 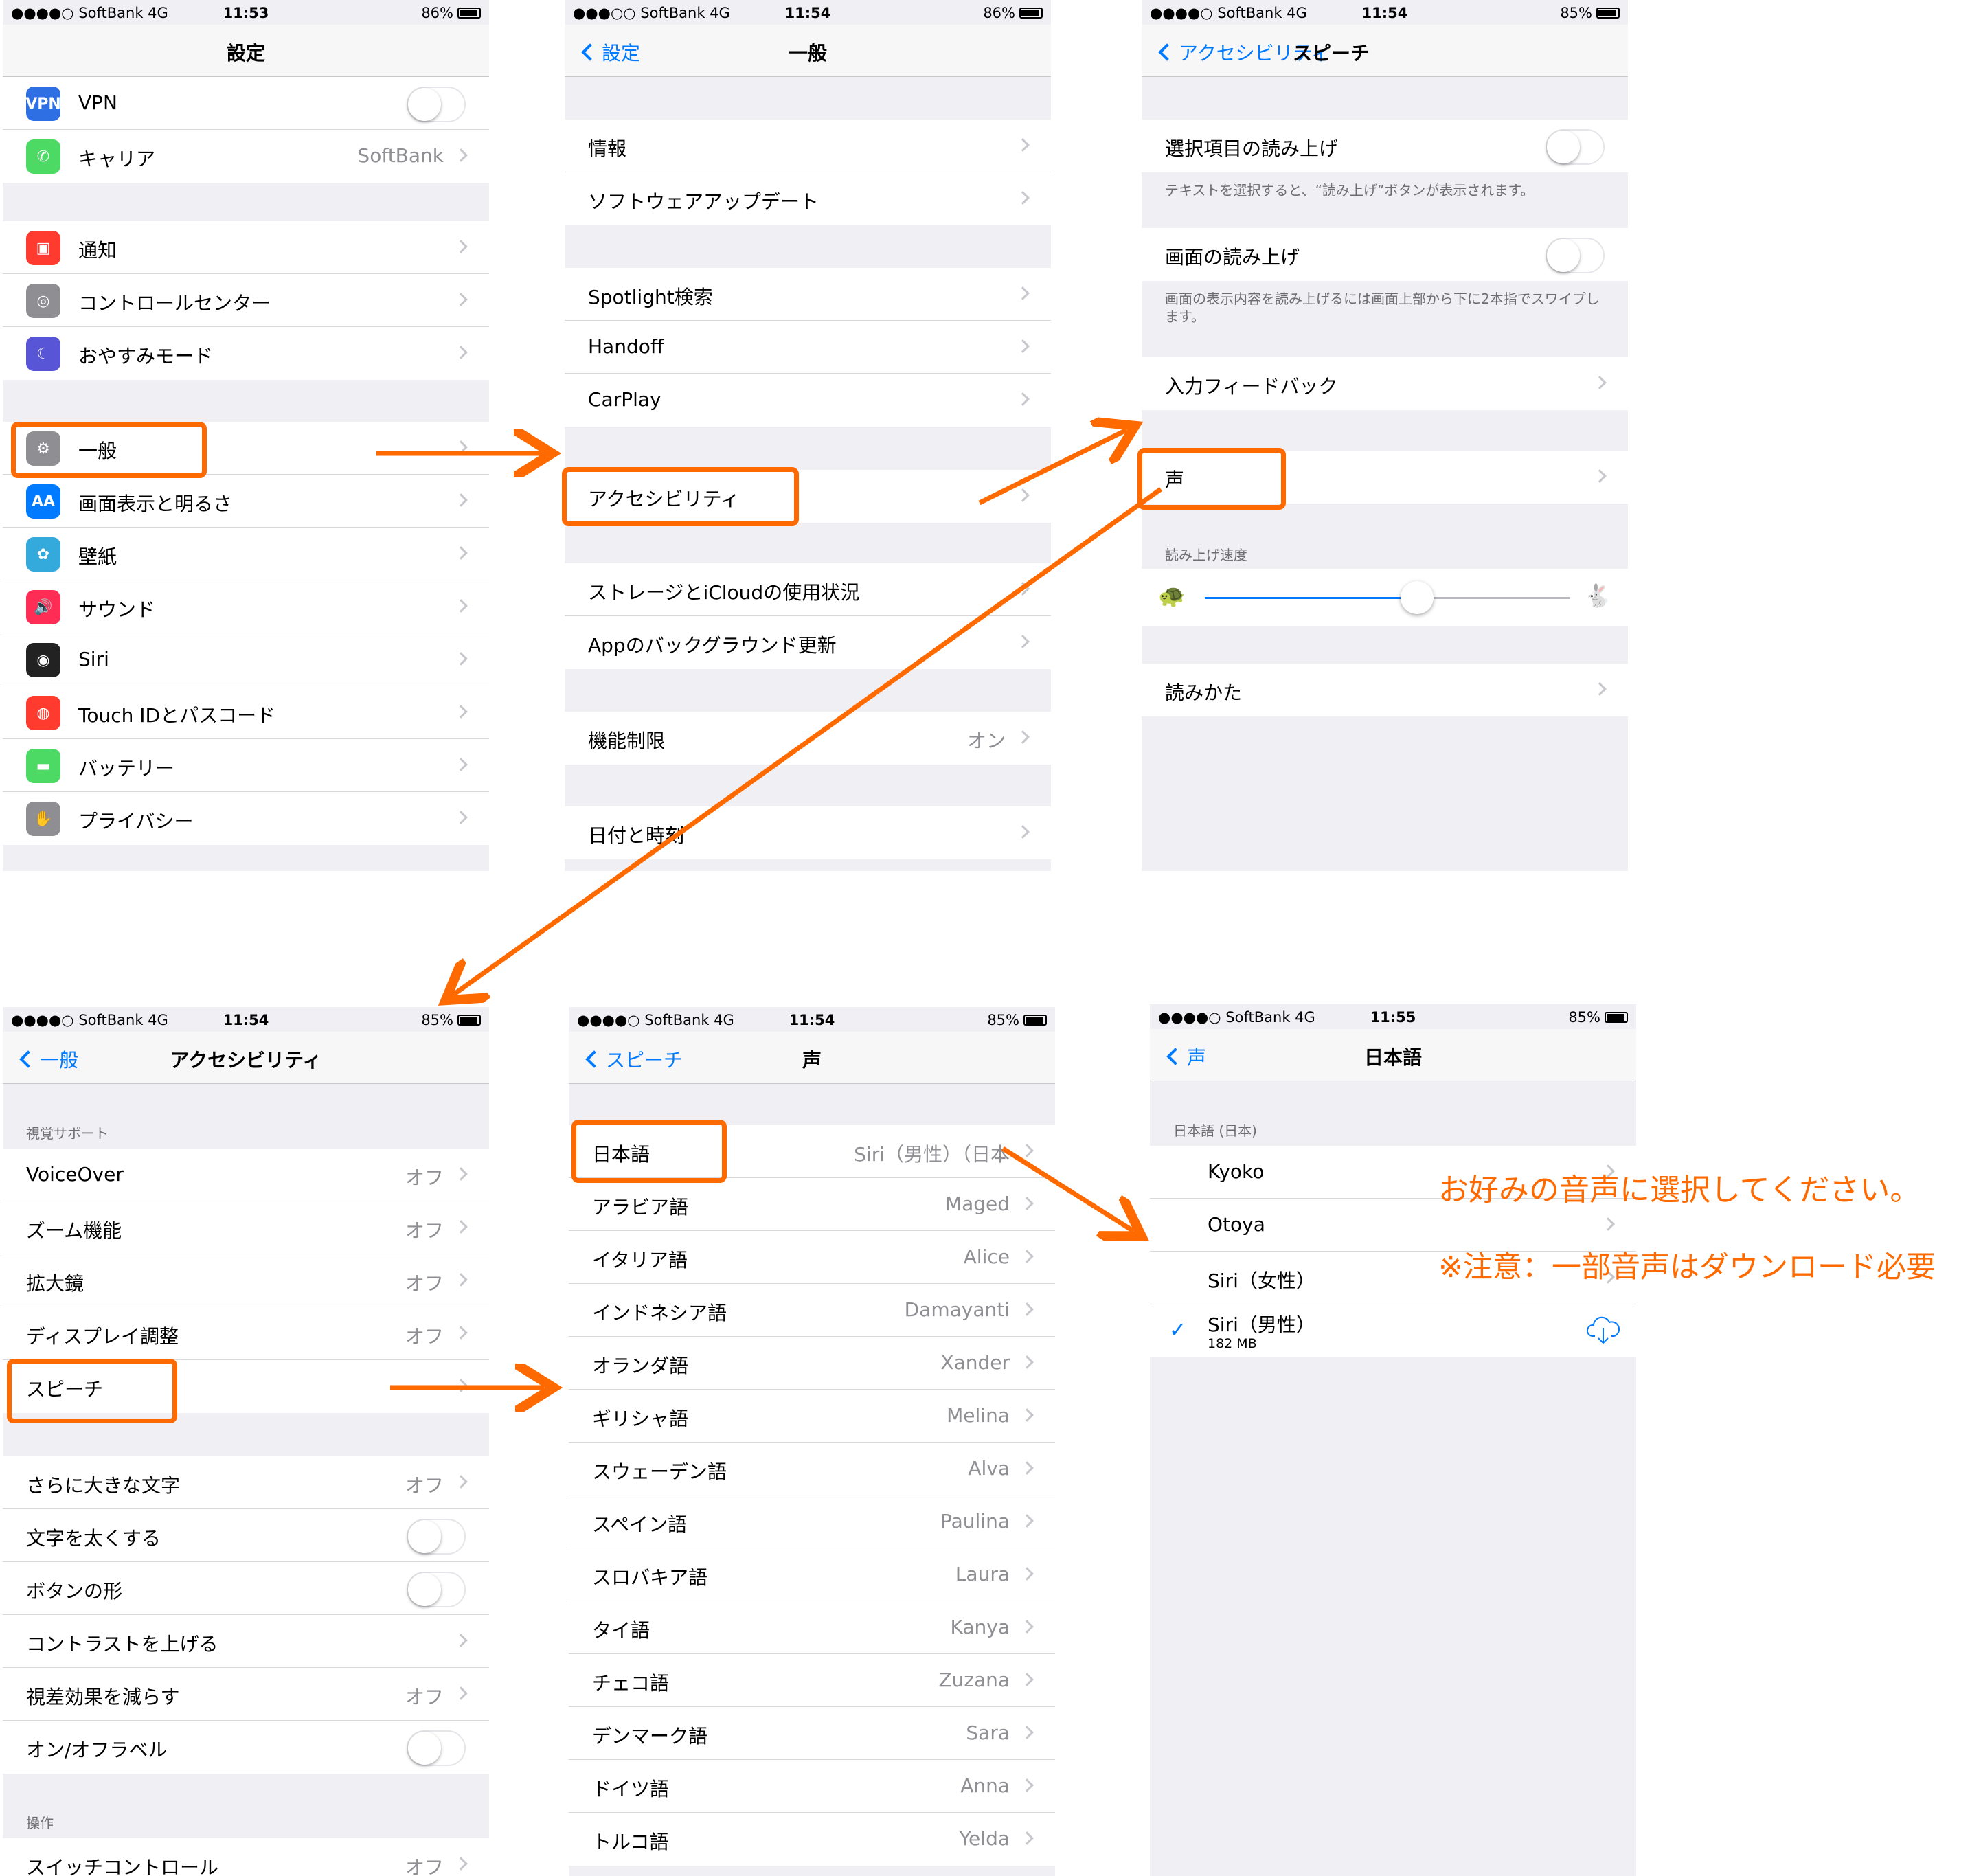 I want to click on settings-row: ▬ バッテリー, so click(x=246, y=765).